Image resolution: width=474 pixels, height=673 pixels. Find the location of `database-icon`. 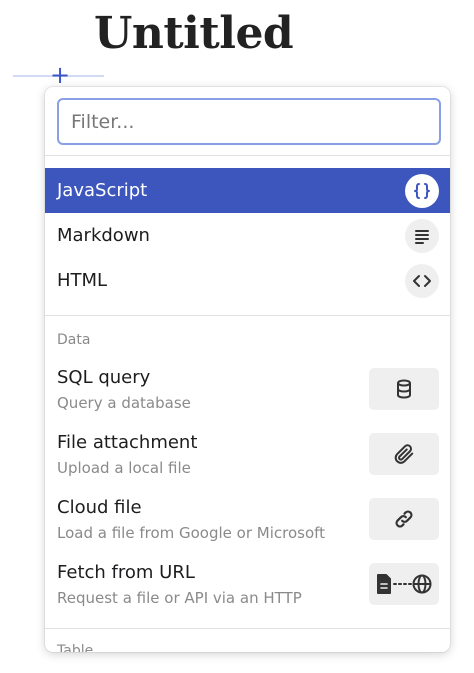

database-icon is located at coordinates (404, 389).